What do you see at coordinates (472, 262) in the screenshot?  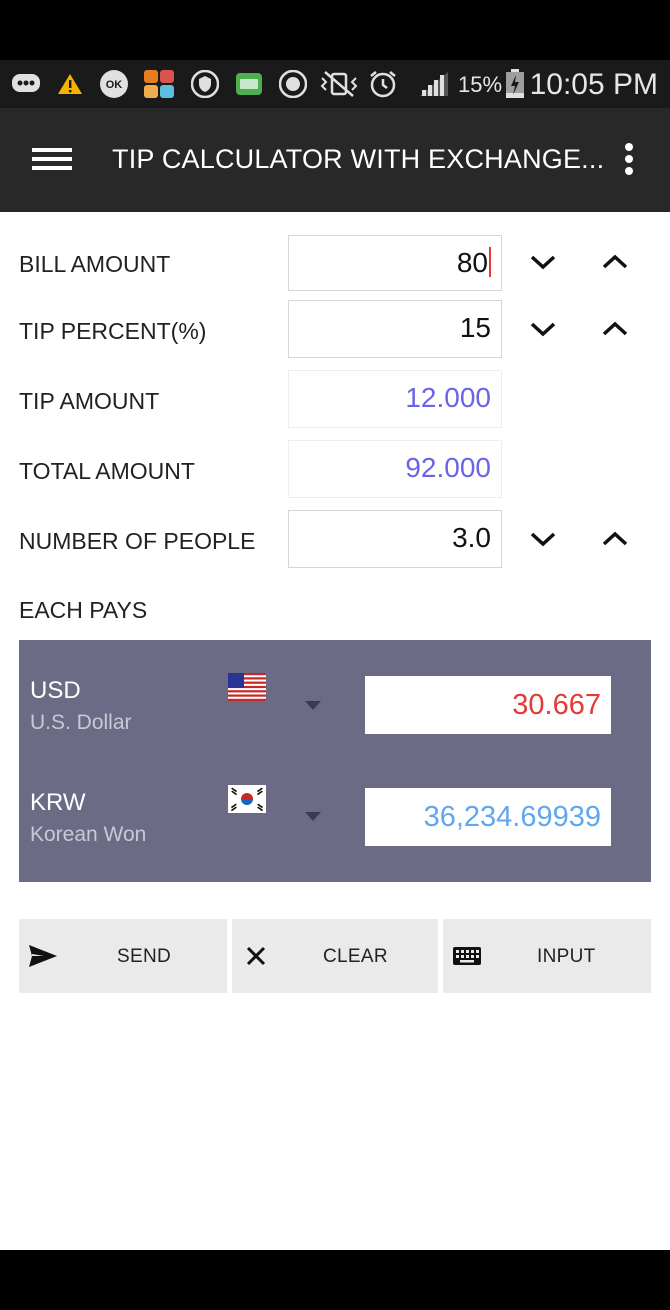 I see `bill-amount-value: 80` at bounding box center [472, 262].